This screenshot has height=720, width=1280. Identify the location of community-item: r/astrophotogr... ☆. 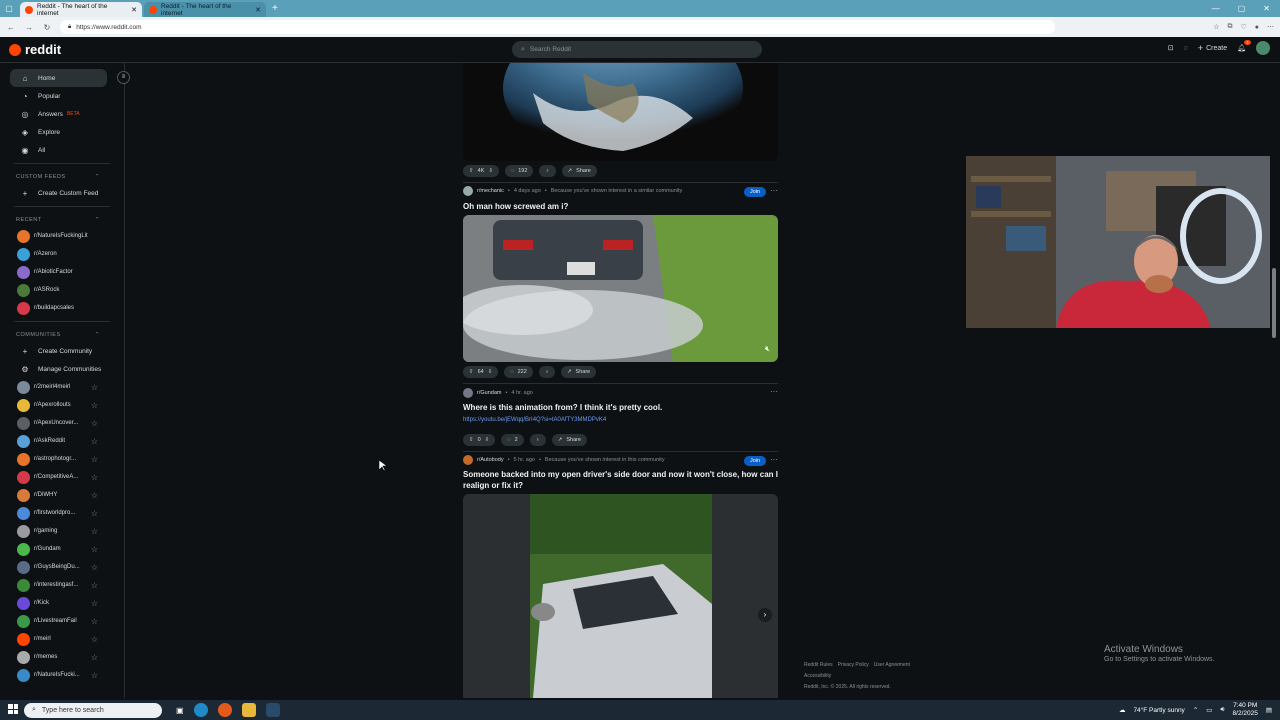
(62, 459).